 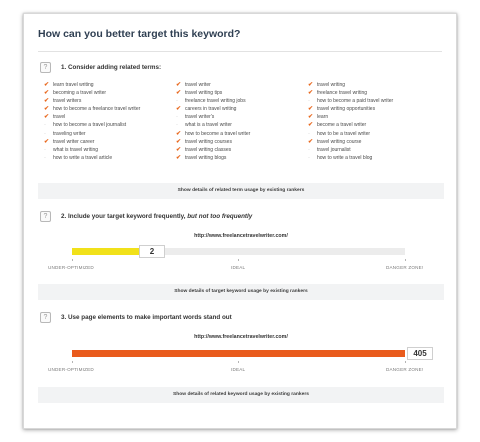 I want to click on related-term-label: travel writer's, so click(x=200, y=117).